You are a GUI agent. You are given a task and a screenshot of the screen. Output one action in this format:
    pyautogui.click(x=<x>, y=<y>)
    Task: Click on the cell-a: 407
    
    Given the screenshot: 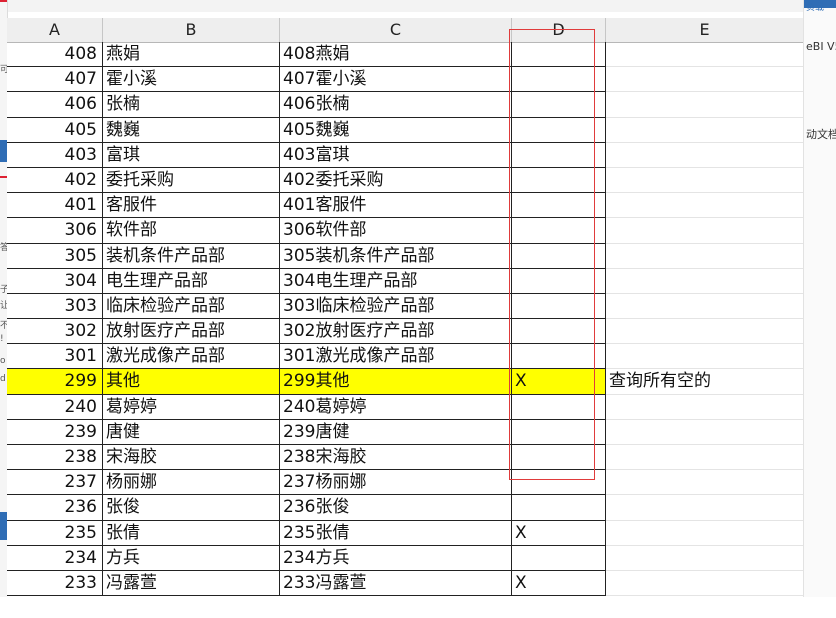 What is the action you would take?
    pyautogui.click(x=55, y=80)
    